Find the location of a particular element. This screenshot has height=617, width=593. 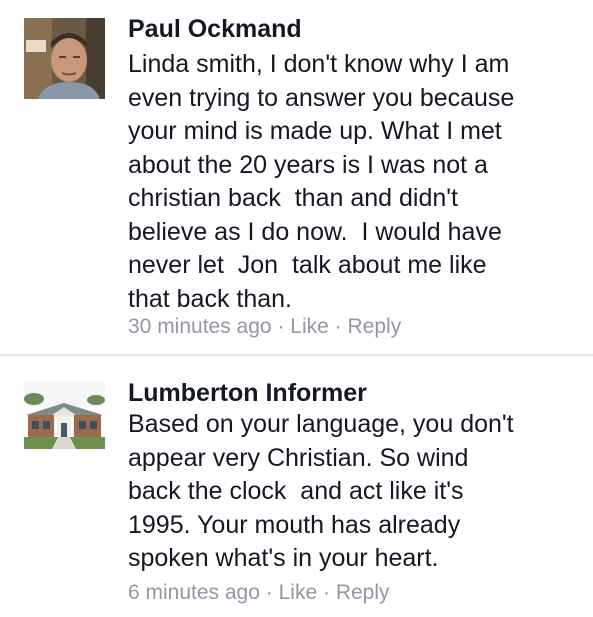

comment-text-line: never let Jon talk about me like is located at coordinates (307, 265).